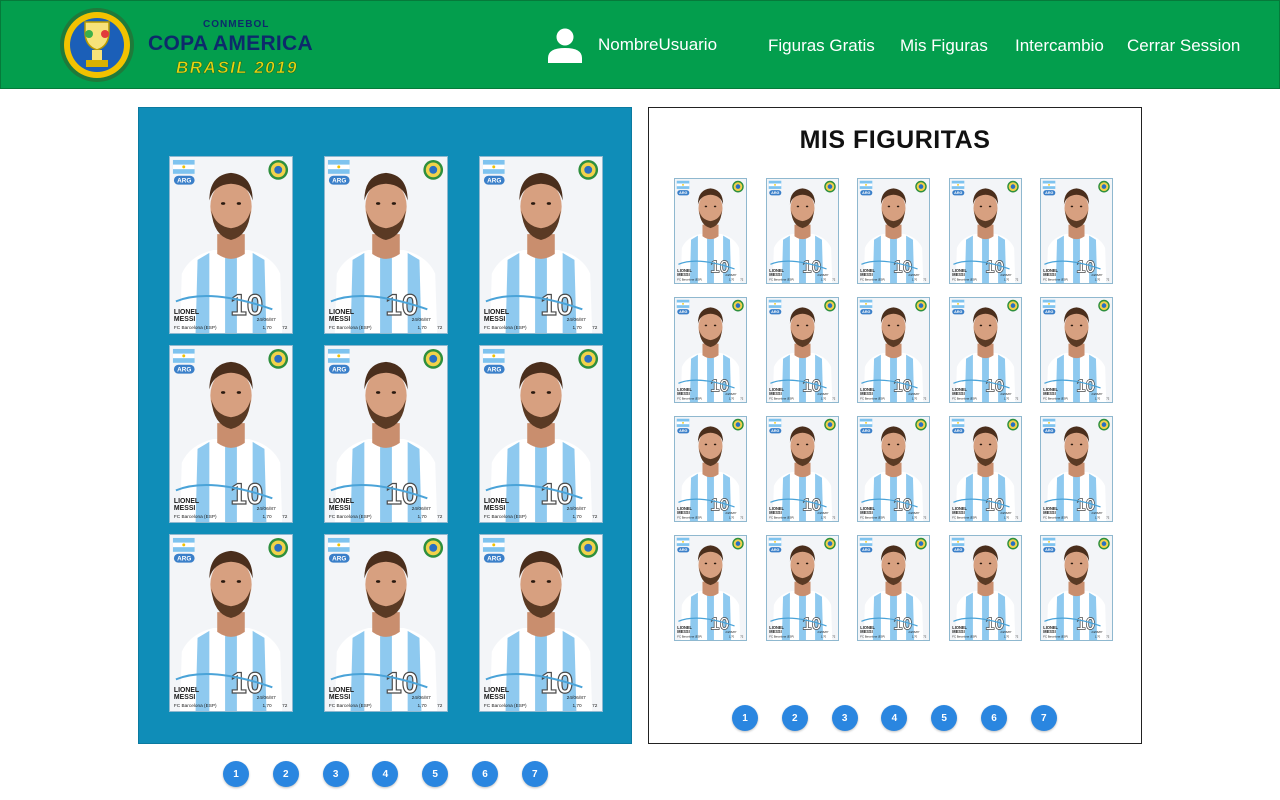 This screenshot has height=800, width=1280. Describe the element at coordinates (236, 774) in the screenshot. I see `album-page-button-1: 1` at that location.